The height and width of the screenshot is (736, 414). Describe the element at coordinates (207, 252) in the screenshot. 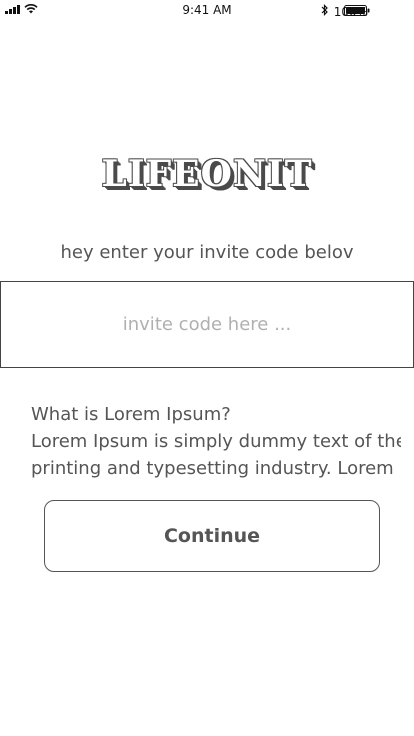

I see `invite-prompt: hey enter your invite code belov` at that location.